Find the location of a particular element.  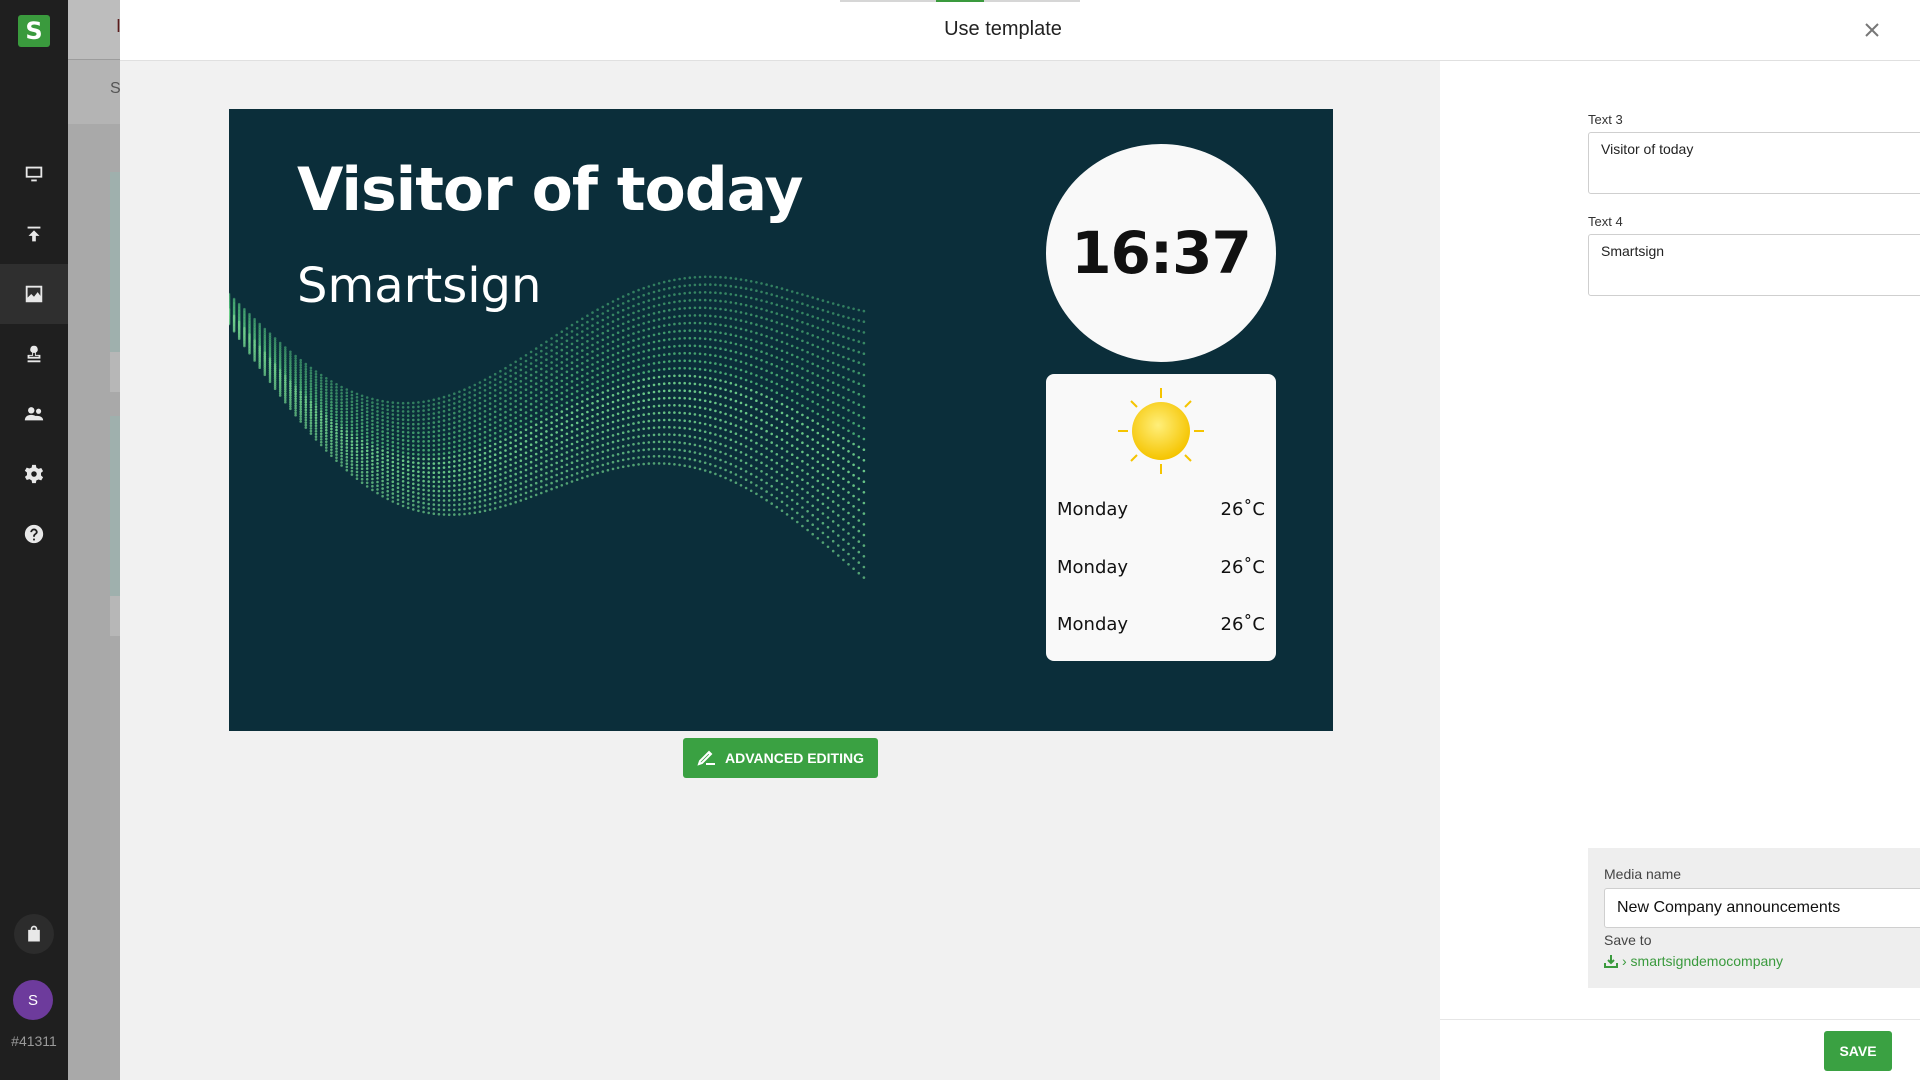

tab-indicator is located at coordinates (960, 1).